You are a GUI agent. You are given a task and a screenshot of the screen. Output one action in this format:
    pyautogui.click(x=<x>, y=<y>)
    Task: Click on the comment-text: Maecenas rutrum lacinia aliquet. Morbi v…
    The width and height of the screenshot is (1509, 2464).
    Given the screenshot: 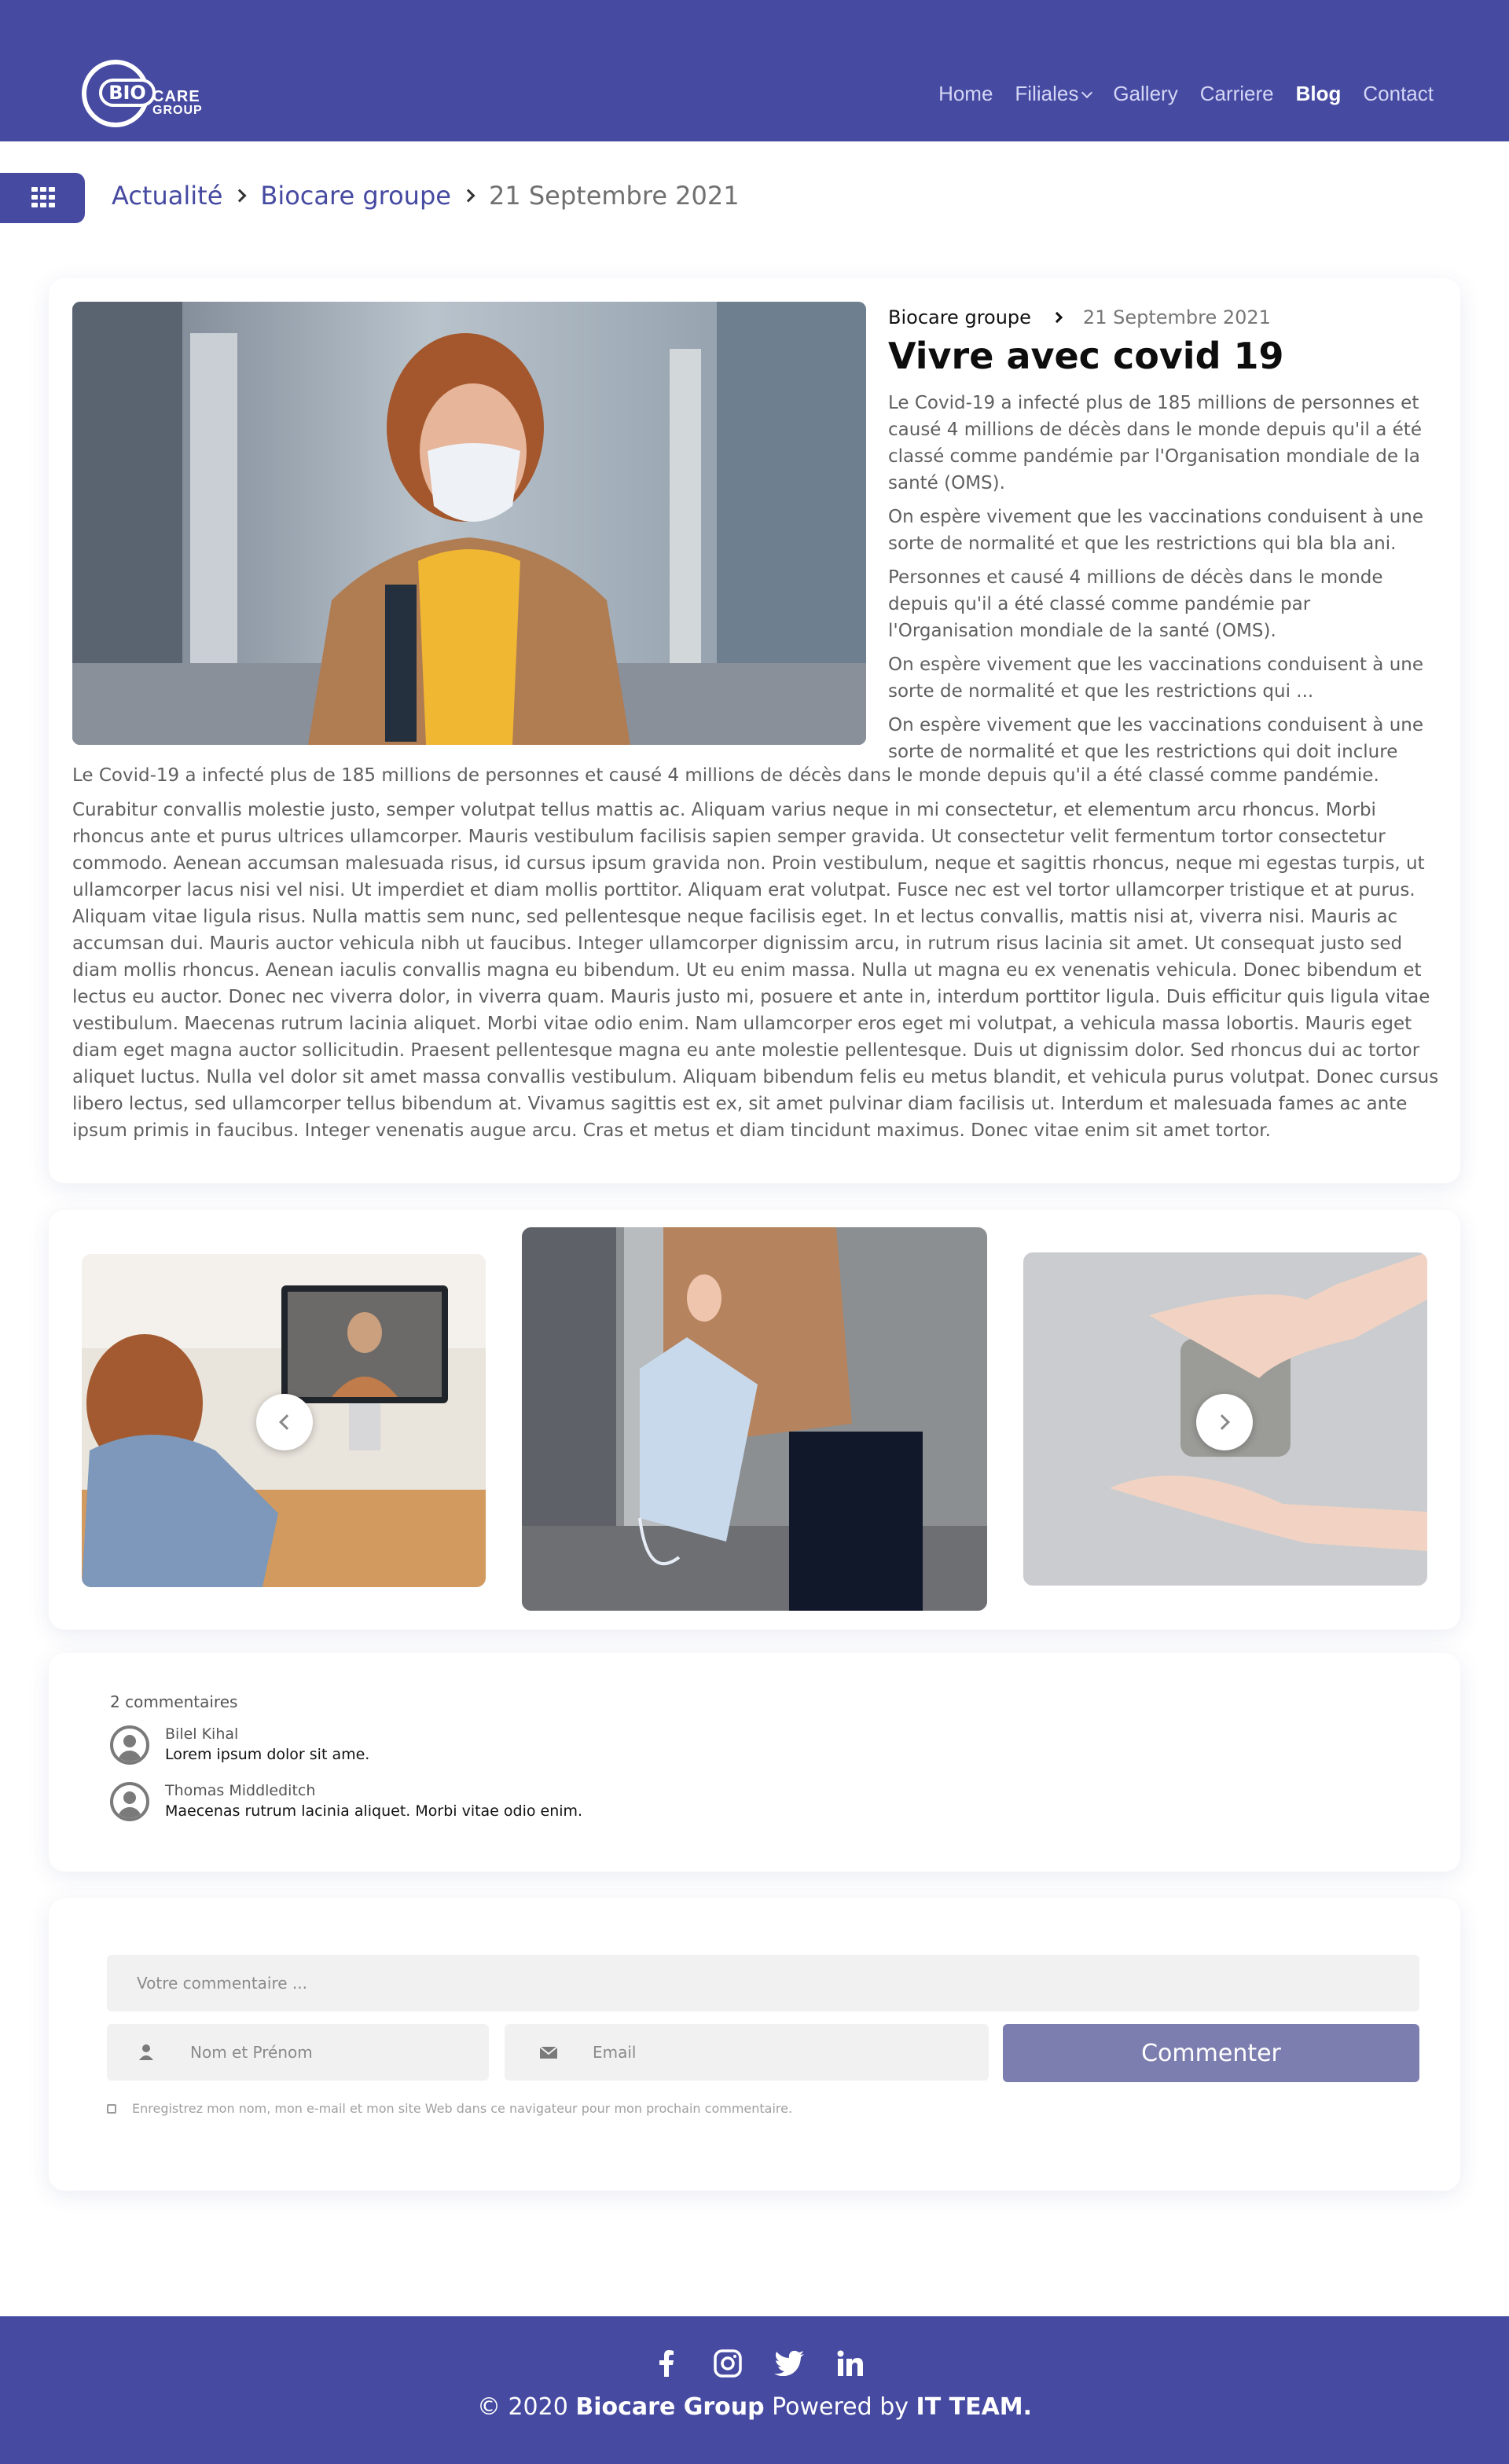 What is the action you would take?
    pyautogui.click(x=374, y=1811)
    